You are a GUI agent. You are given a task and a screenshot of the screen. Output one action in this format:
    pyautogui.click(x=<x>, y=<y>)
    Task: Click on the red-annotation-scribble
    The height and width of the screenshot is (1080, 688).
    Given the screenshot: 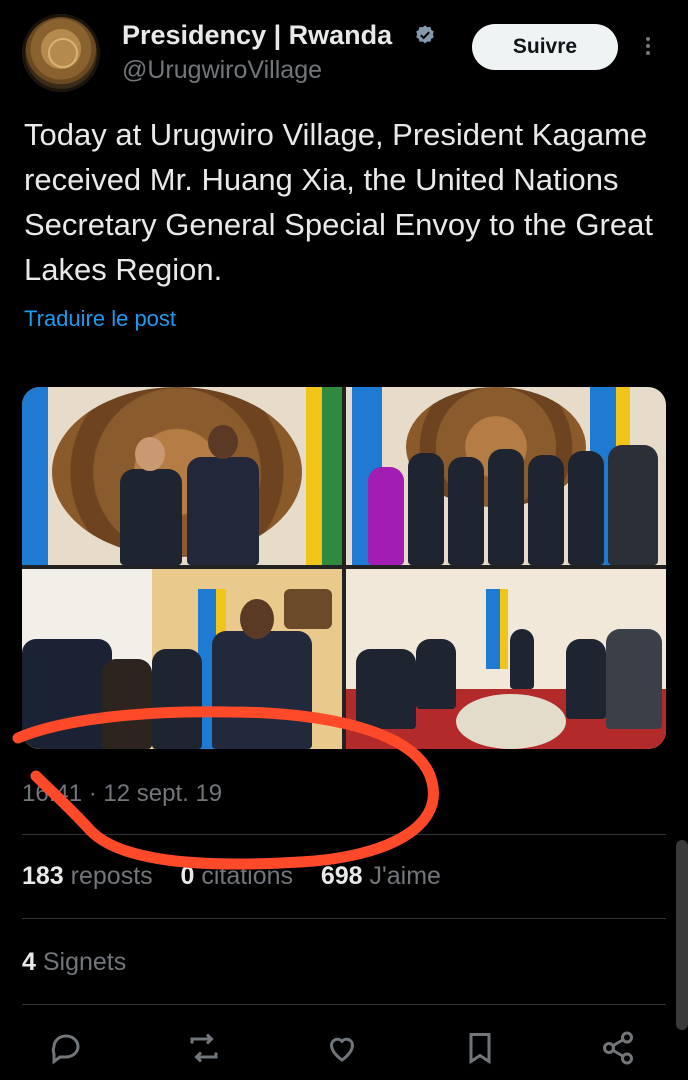 What is the action you would take?
    pyautogui.click(x=225, y=788)
    